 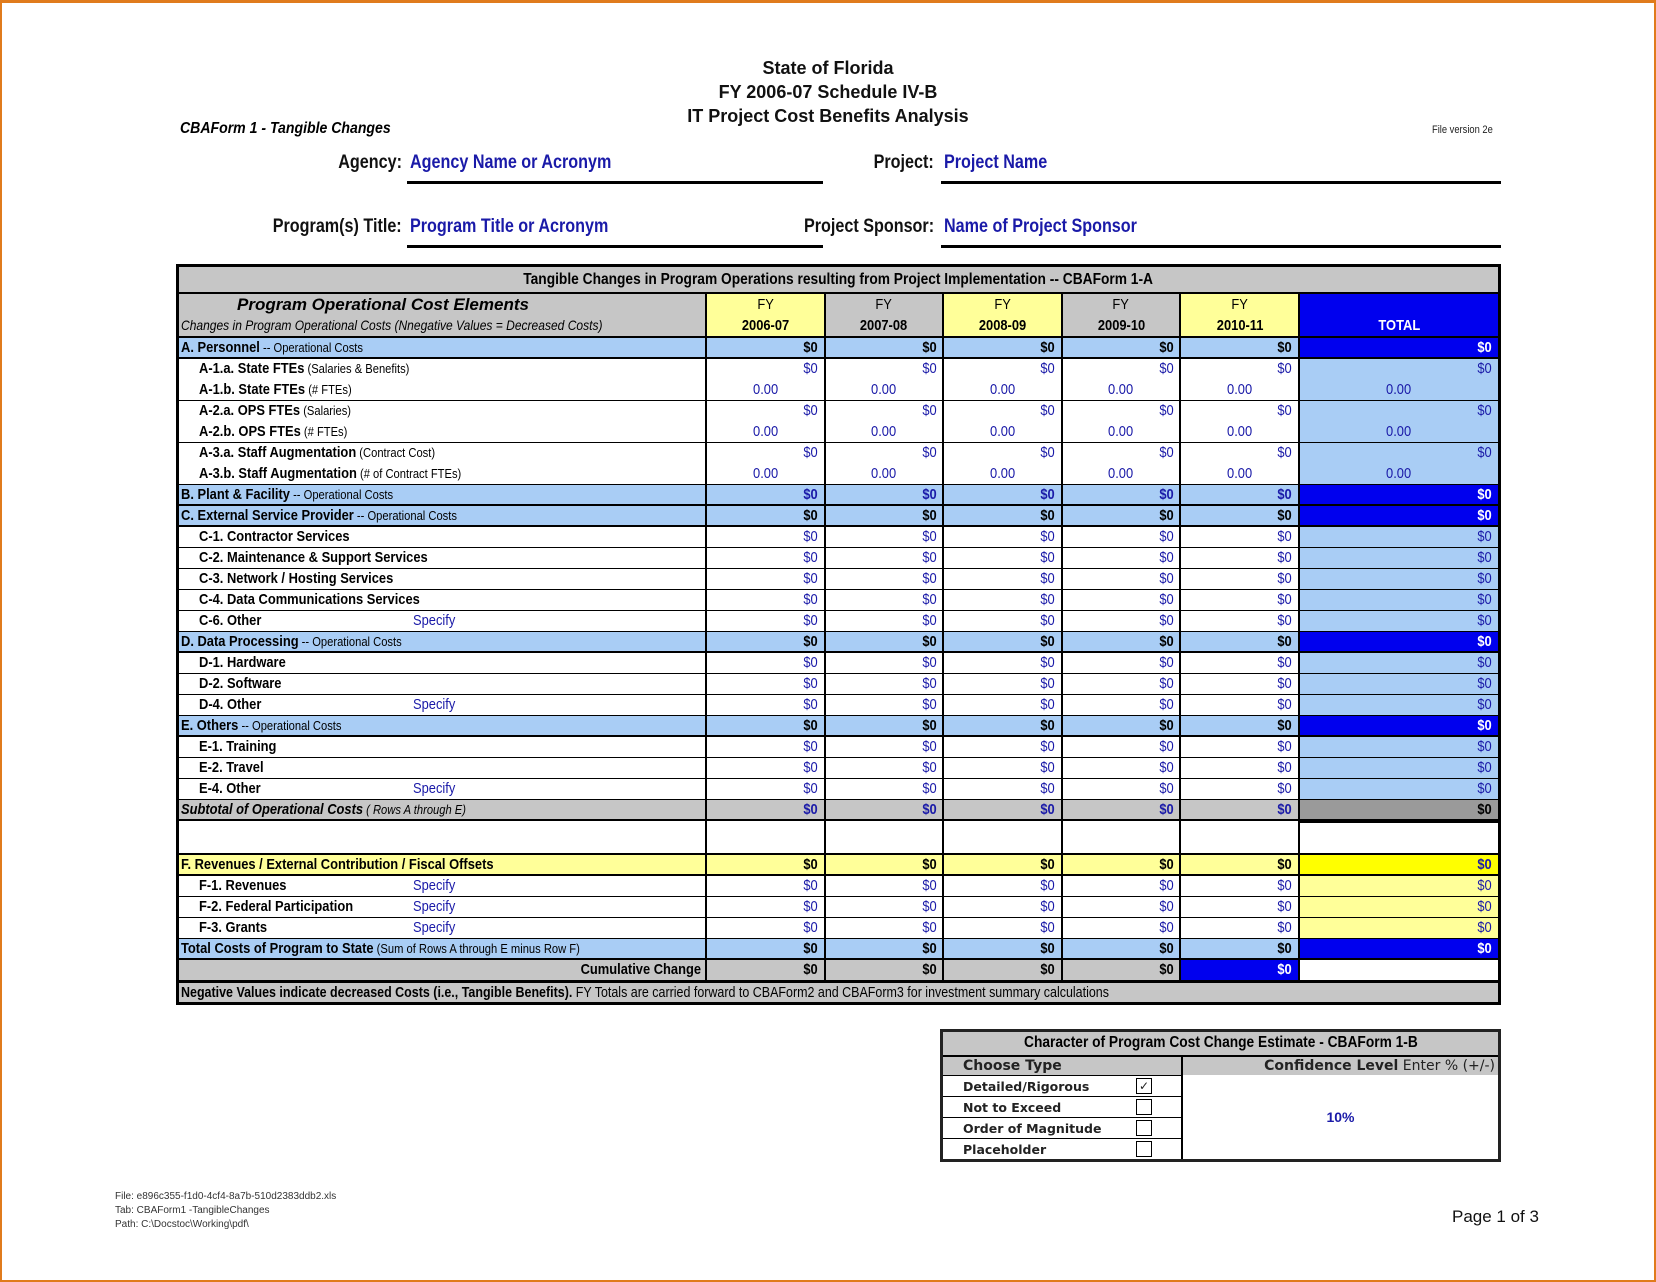 I want to click on checkbox-checked: ✓, so click(x=1144, y=1086).